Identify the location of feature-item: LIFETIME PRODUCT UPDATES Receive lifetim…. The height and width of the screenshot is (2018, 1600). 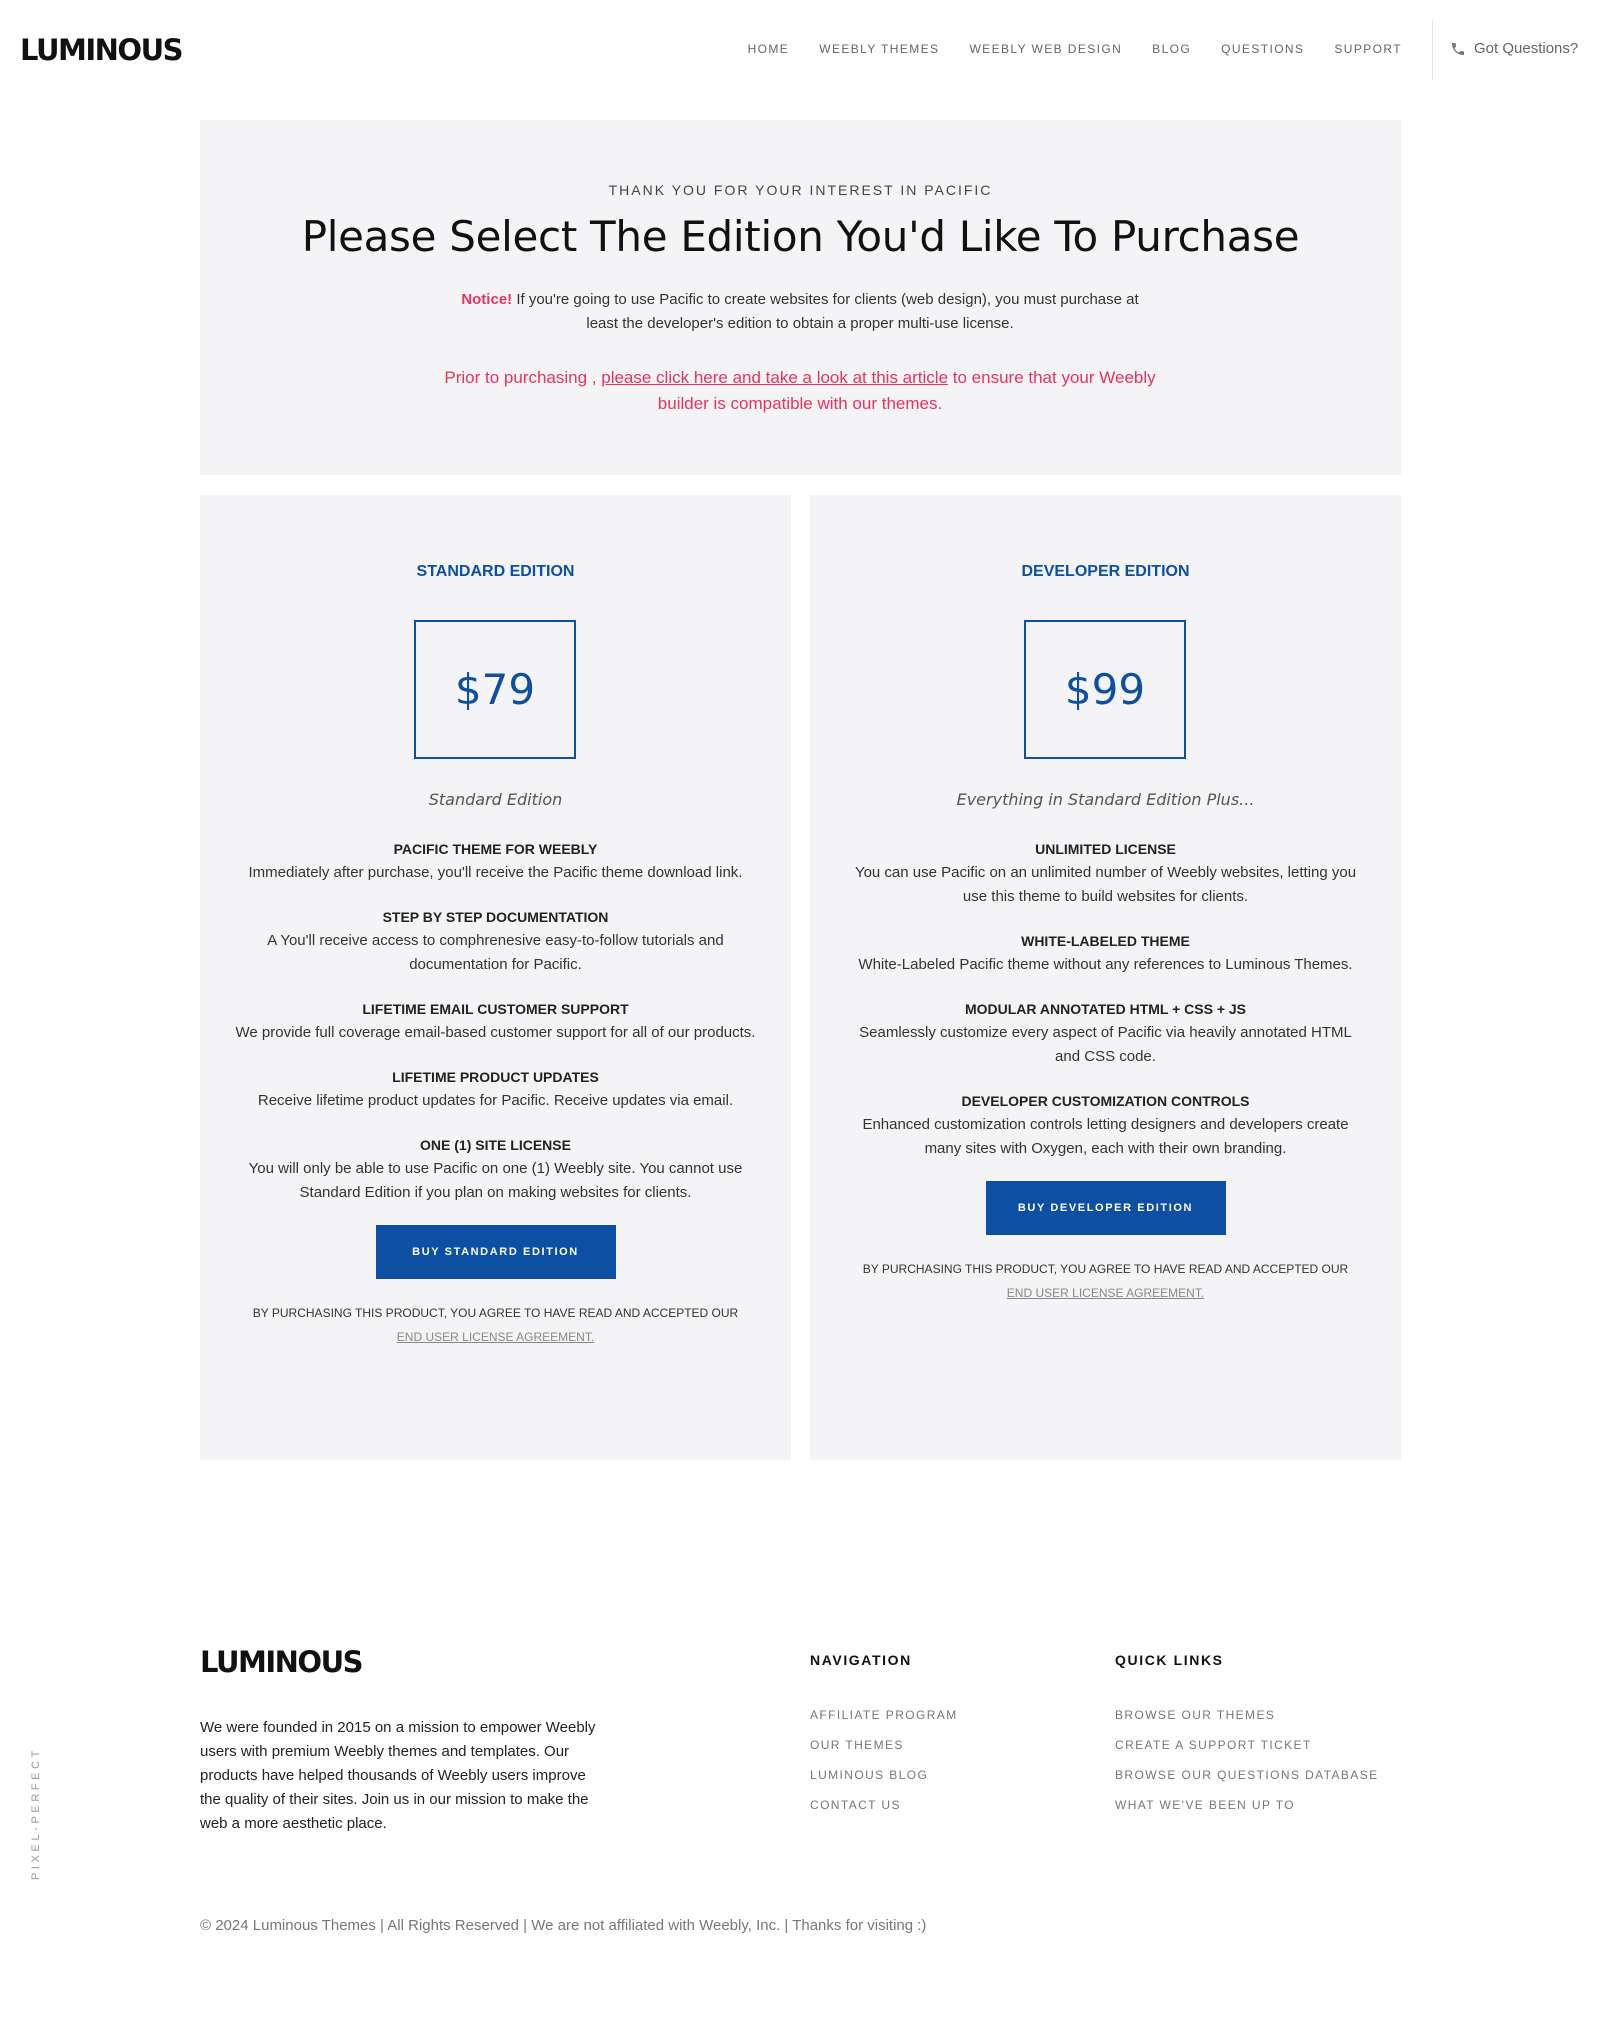
(495, 1089).